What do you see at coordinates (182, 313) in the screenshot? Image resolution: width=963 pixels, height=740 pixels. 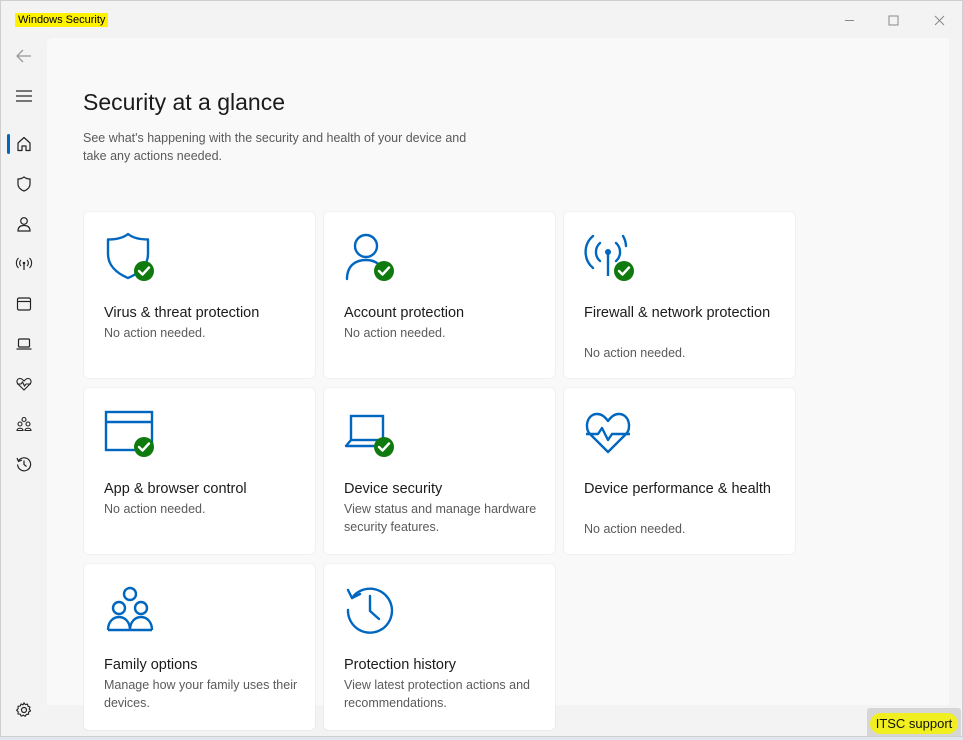 I see `card-title: Virus & threat protection` at bounding box center [182, 313].